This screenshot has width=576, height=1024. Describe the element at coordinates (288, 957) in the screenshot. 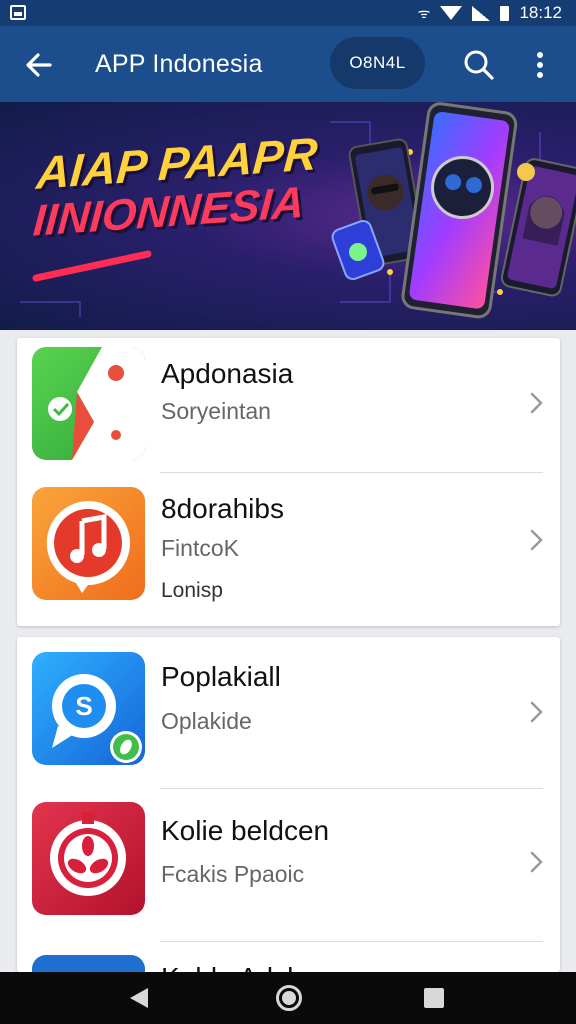

I see `list-item: Kohla Adsher` at that location.